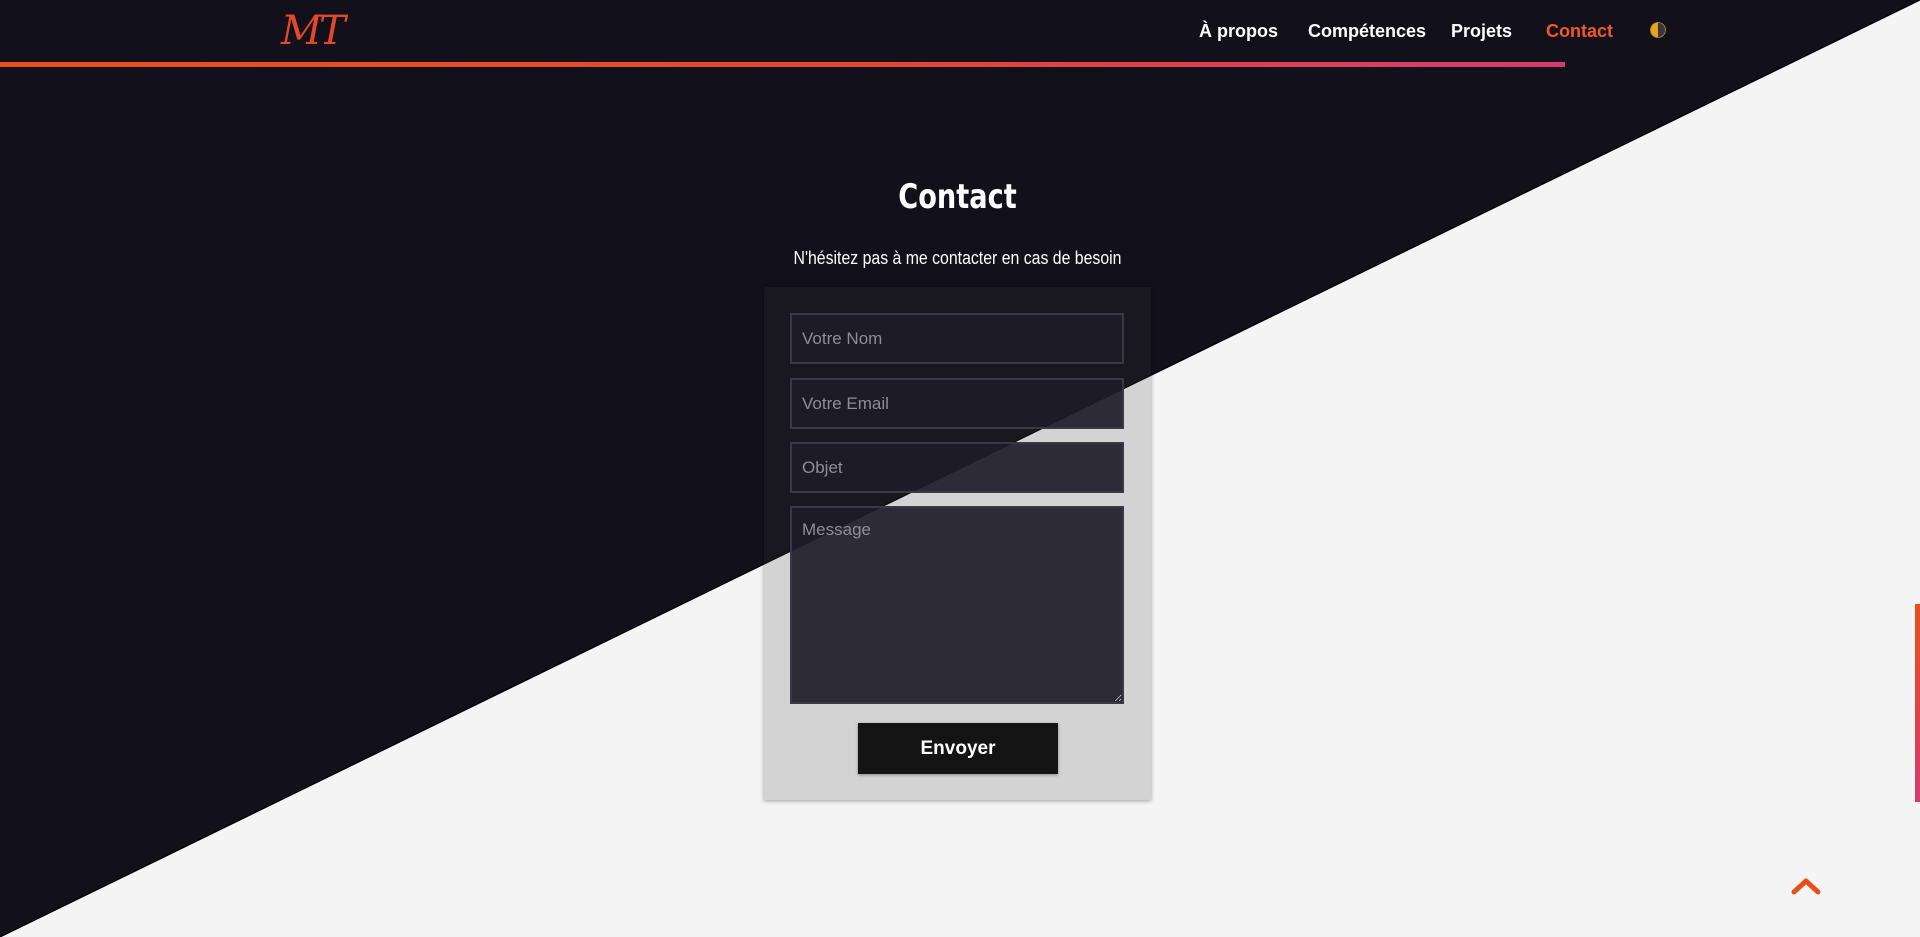 This screenshot has height=937, width=1920. I want to click on email-input, so click(957, 403).